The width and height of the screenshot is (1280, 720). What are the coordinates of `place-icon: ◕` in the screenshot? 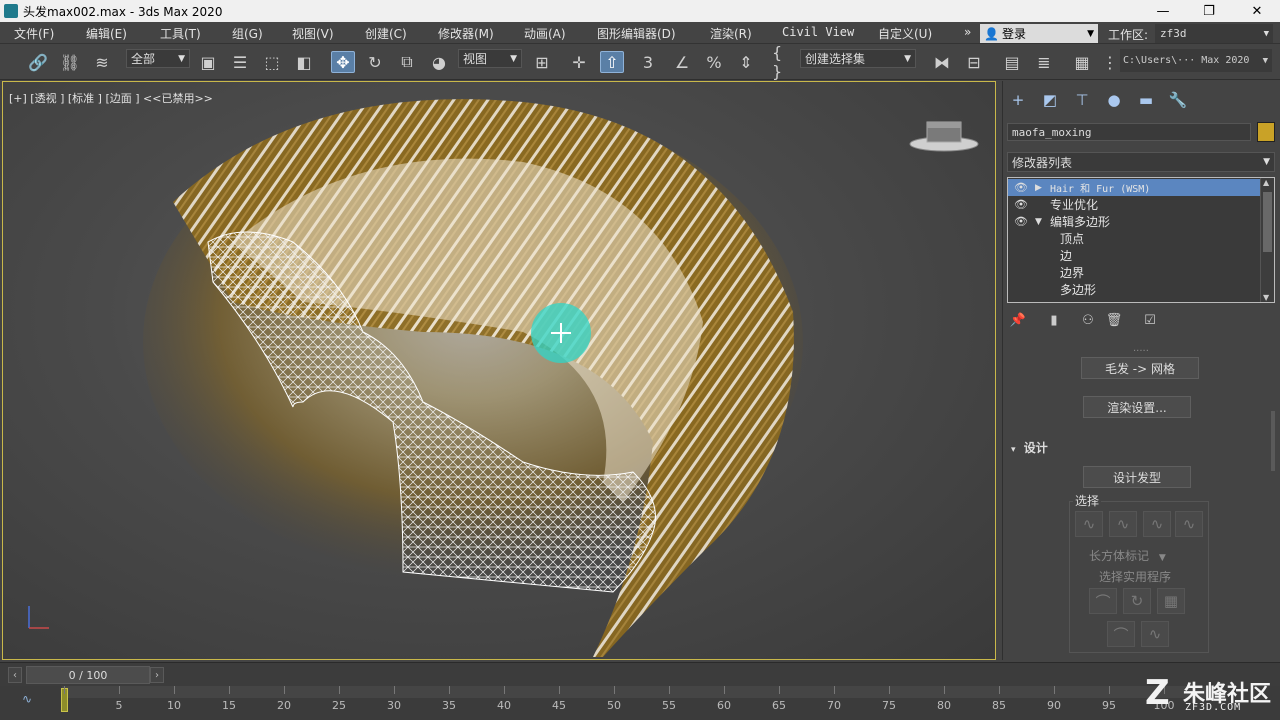 It's located at (439, 62).